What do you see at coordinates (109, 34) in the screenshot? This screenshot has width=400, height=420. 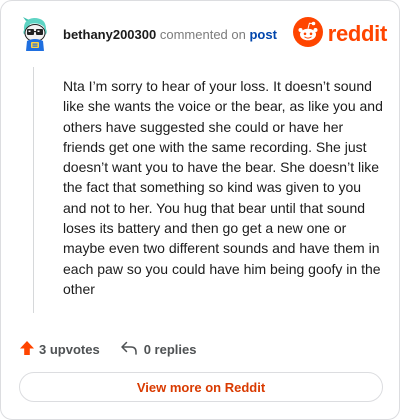 I see `username-link: bethany200300` at bounding box center [109, 34].